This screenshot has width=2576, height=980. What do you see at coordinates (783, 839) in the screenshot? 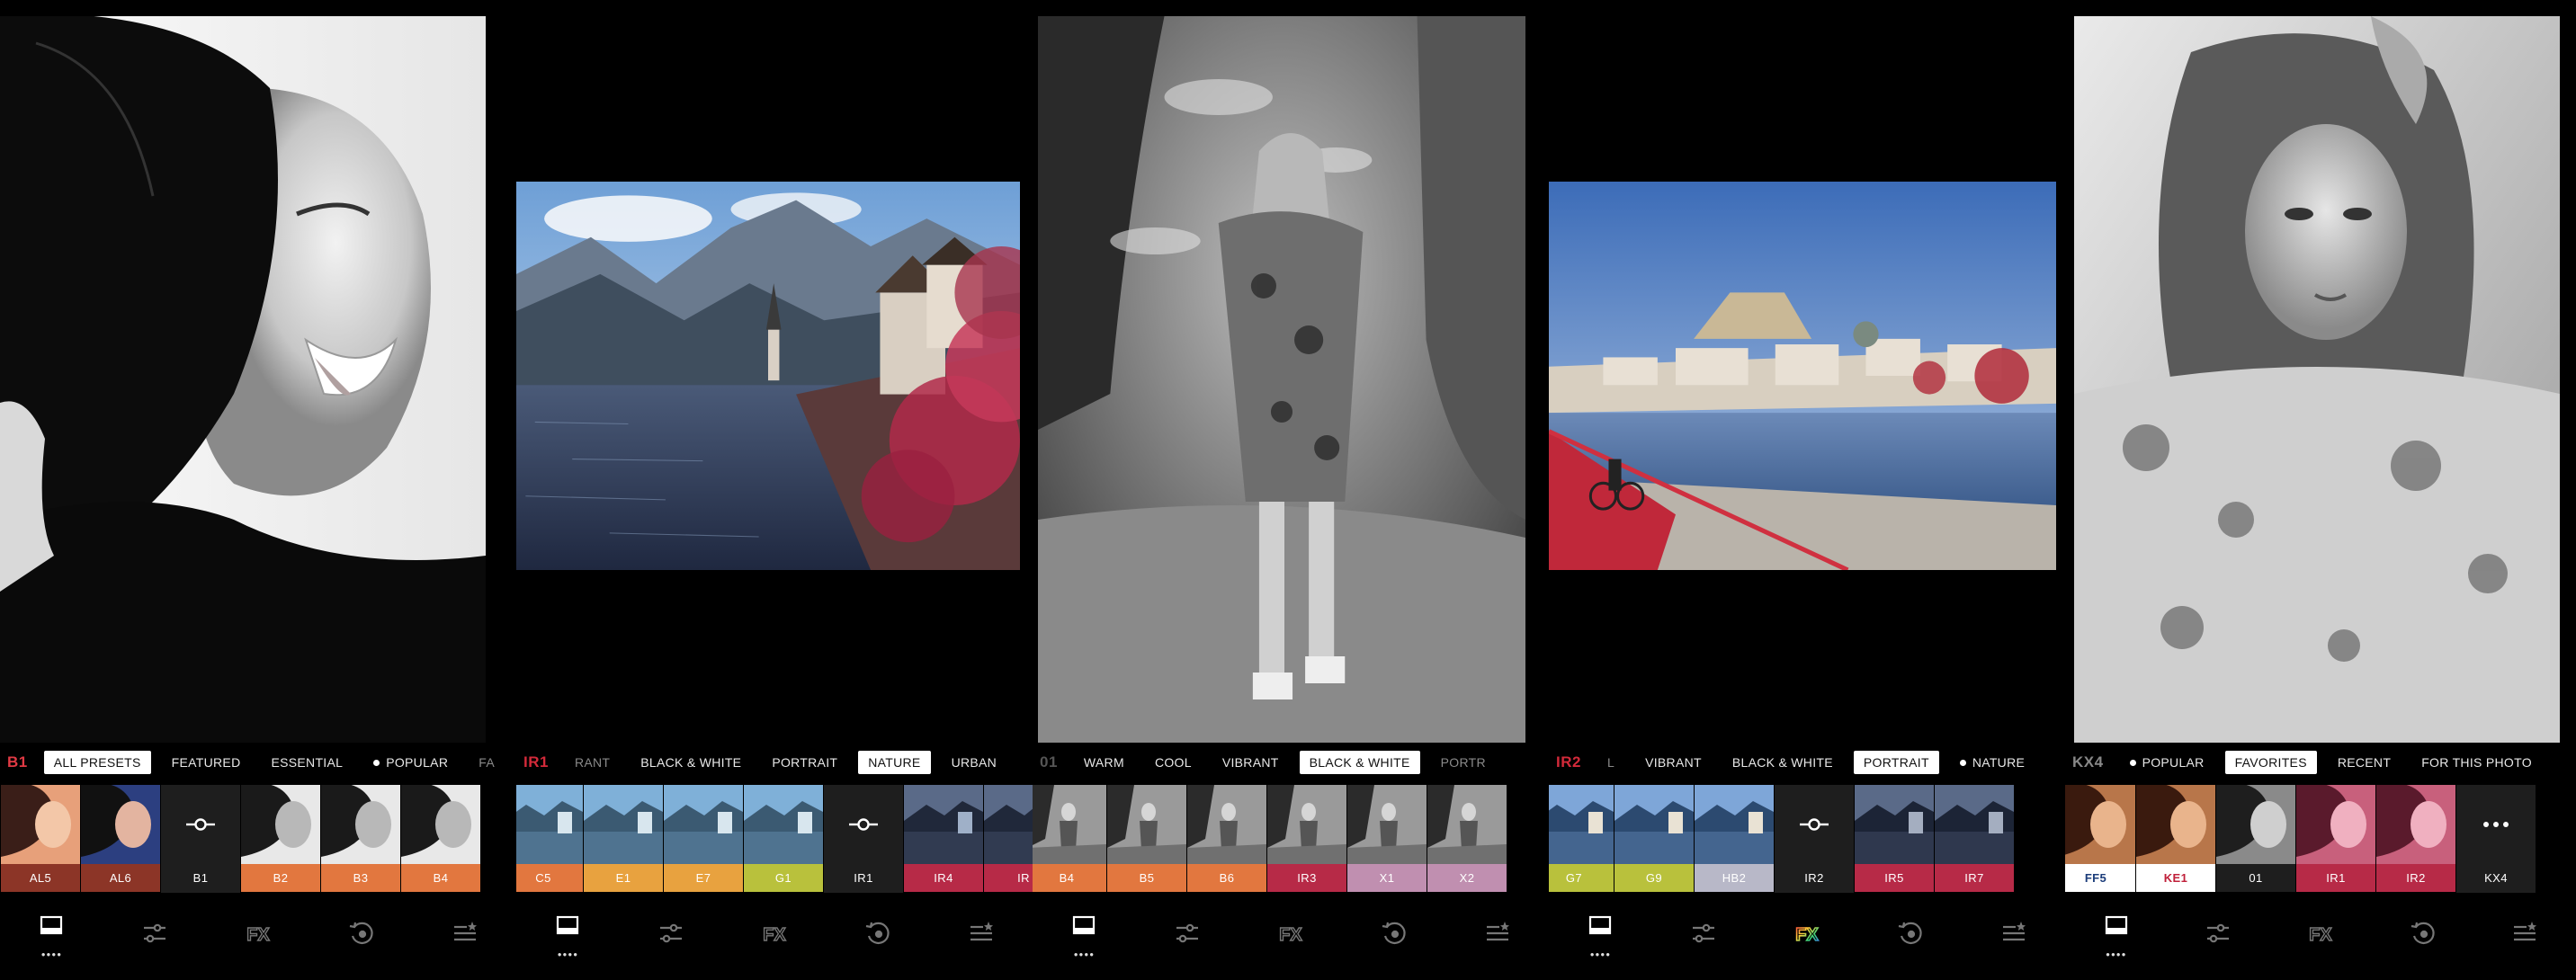
I see `preset-thumb: G1` at bounding box center [783, 839].